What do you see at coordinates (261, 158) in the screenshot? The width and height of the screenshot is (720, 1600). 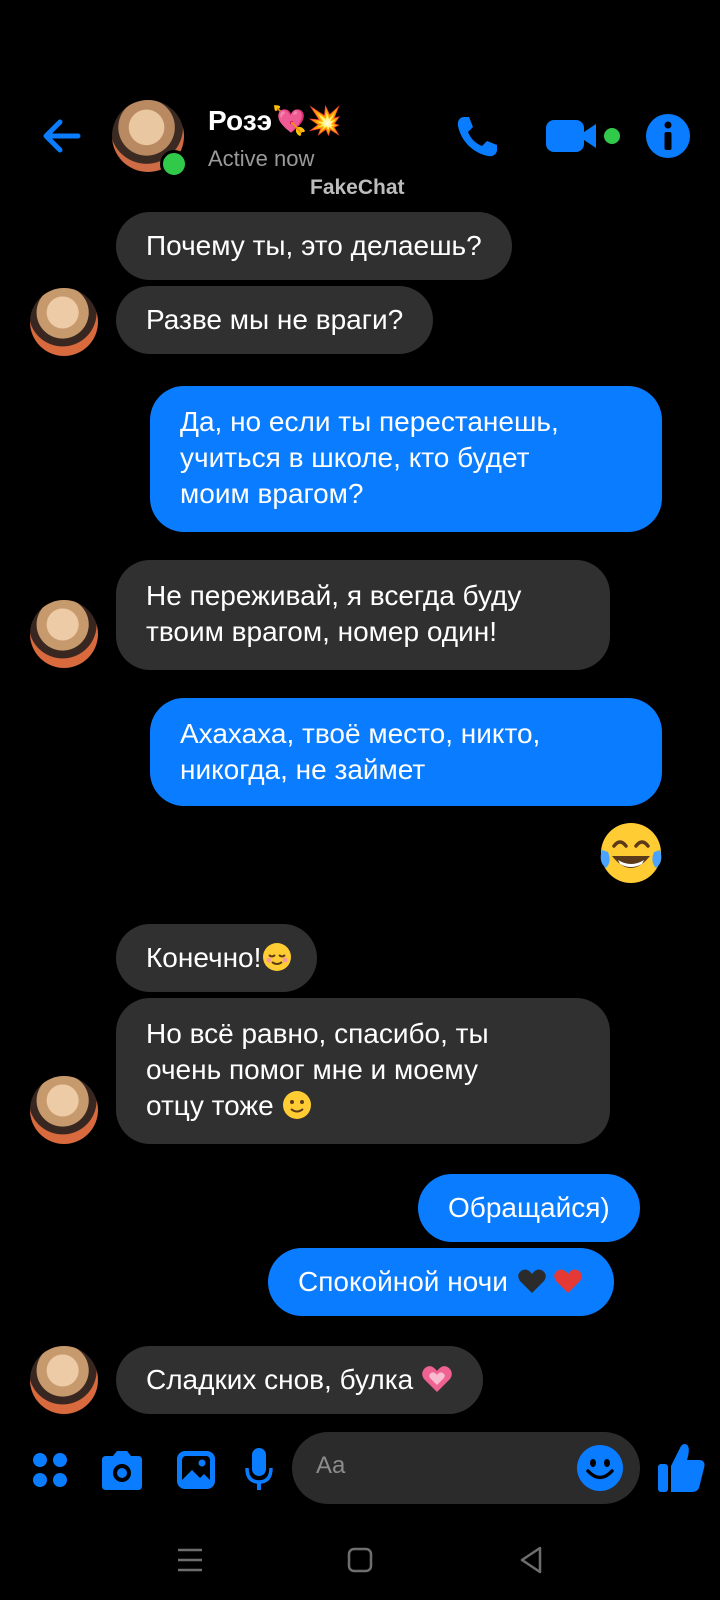 I see `active-status: Active now` at bounding box center [261, 158].